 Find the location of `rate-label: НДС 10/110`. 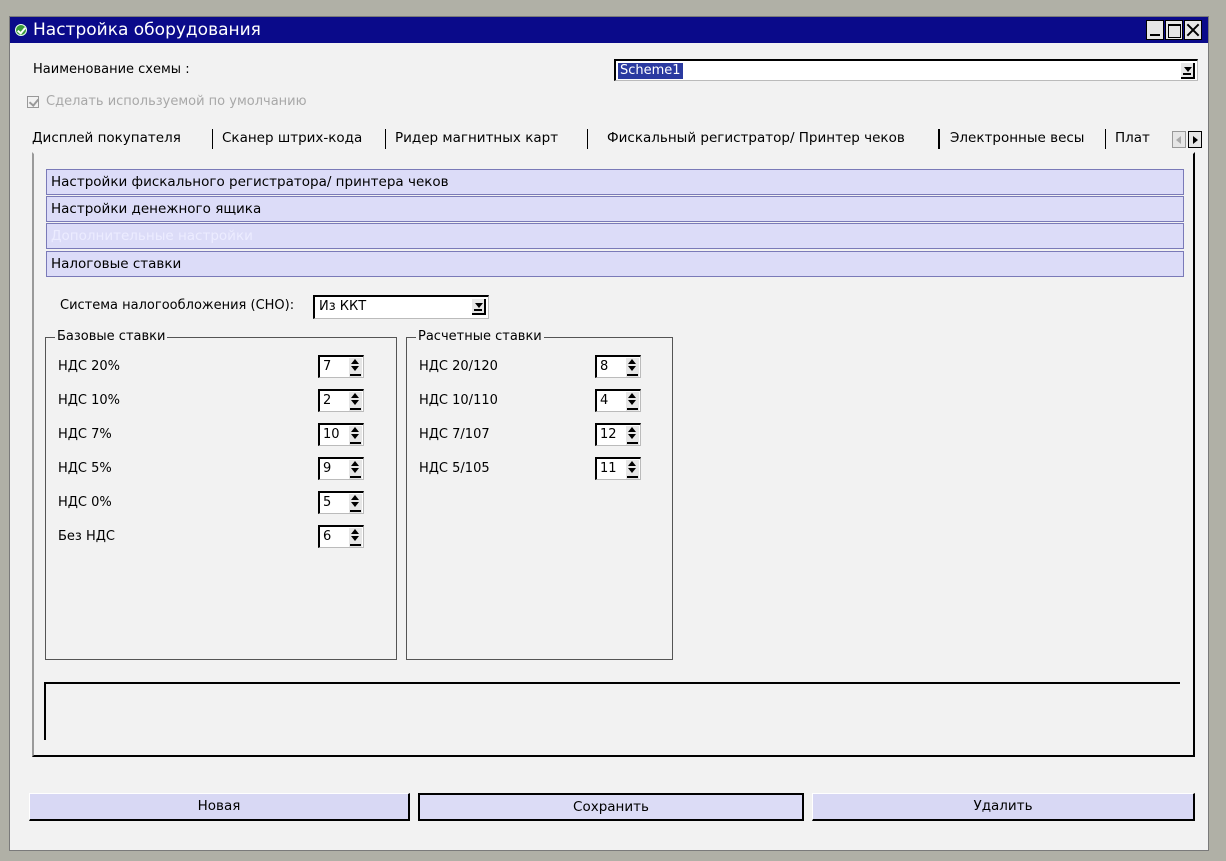

rate-label: НДС 10/110 is located at coordinates (458, 400).